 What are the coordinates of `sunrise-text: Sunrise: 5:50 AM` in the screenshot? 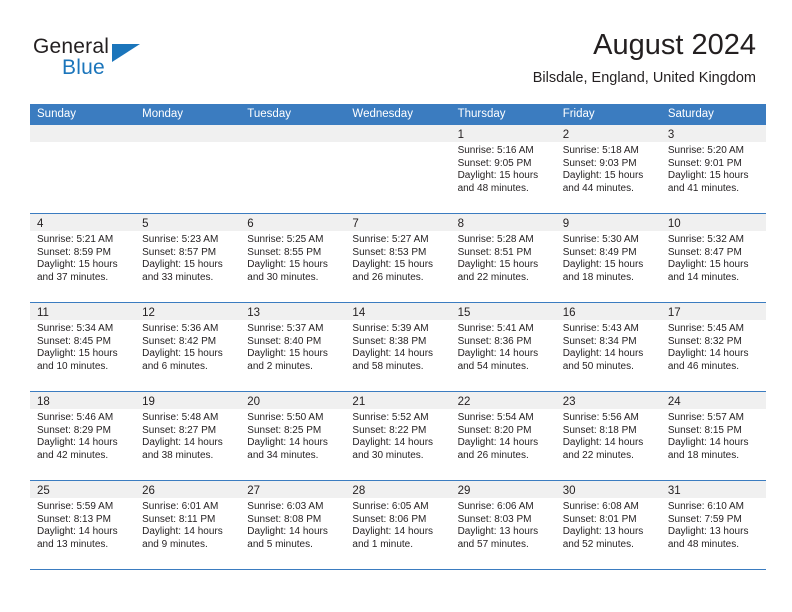 It's located at (285, 417).